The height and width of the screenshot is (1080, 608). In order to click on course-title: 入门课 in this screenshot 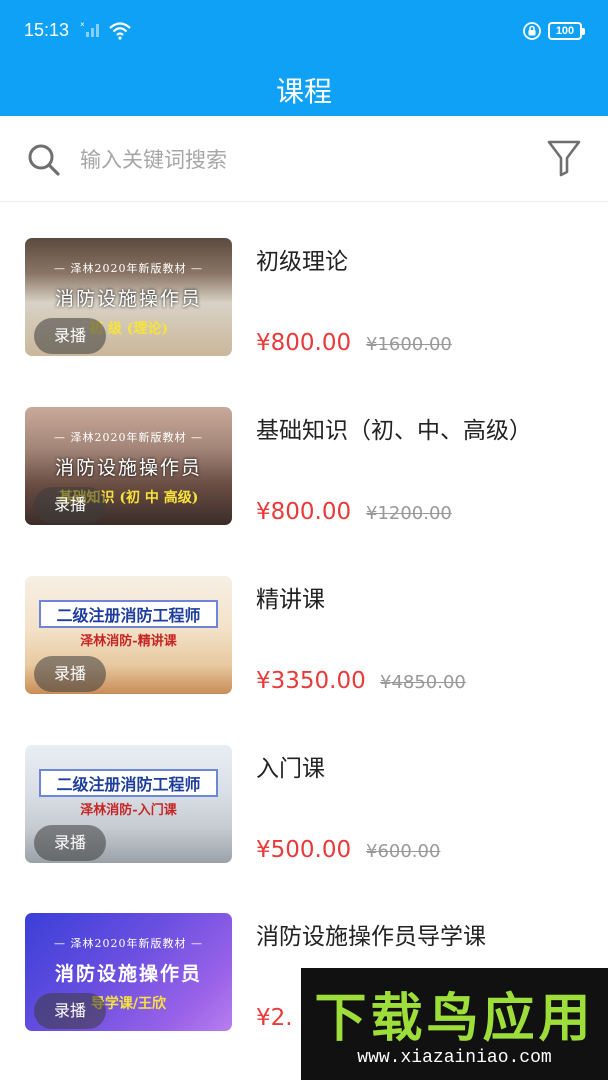, I will do `click(290, 766)`.